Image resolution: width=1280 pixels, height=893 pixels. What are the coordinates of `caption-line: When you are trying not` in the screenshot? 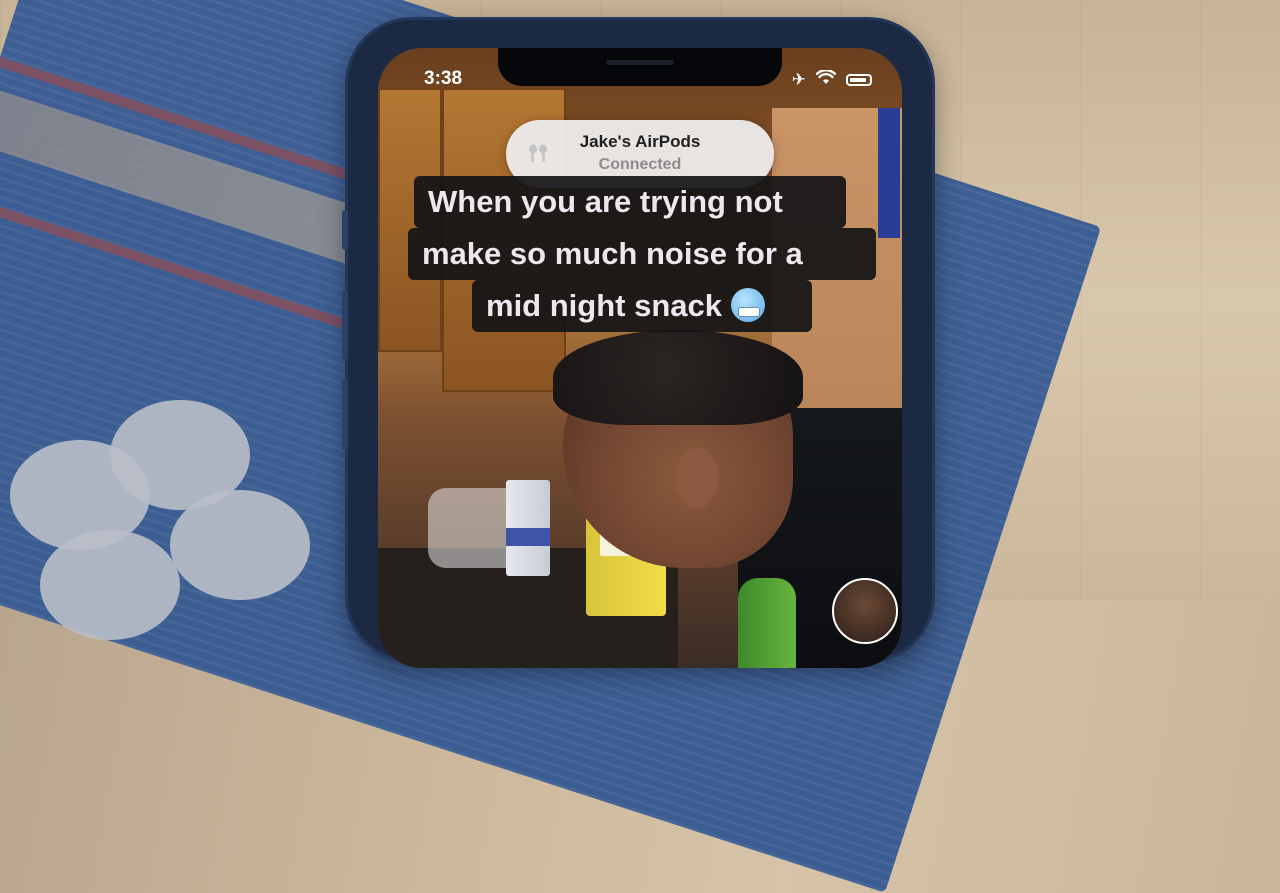 It's located at (630, 202).